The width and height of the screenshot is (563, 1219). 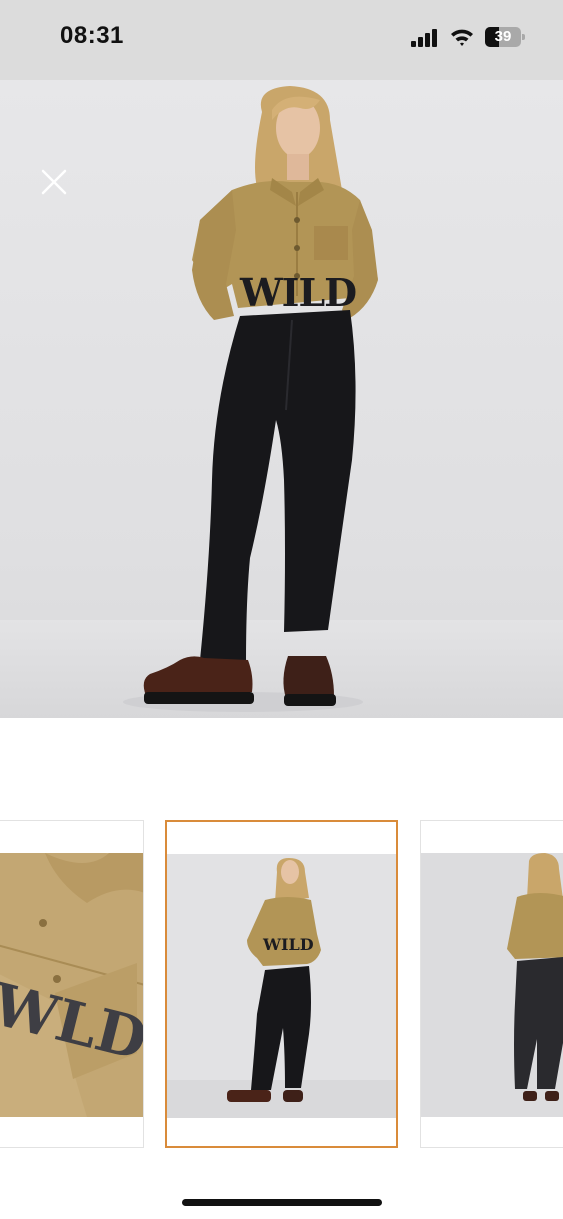 I want to click on left-sleeve, so click(x=214, y=255).